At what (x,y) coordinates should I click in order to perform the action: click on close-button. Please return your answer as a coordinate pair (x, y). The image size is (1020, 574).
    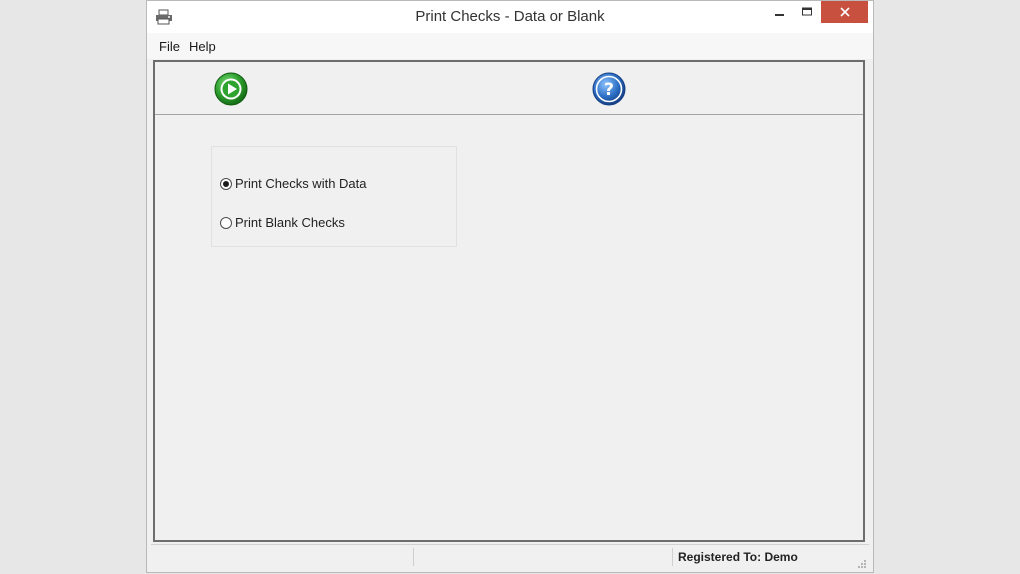
    Looking at the image, I should click on (844, 12).